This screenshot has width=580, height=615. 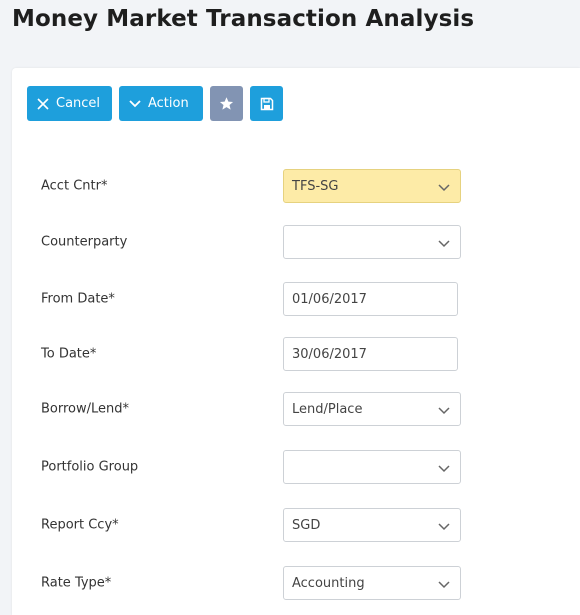 What do you see at coordinates (370, 299) in the screenshot?
I see `from-date-input: 01/06/2017` at bounding box center [370, 299].